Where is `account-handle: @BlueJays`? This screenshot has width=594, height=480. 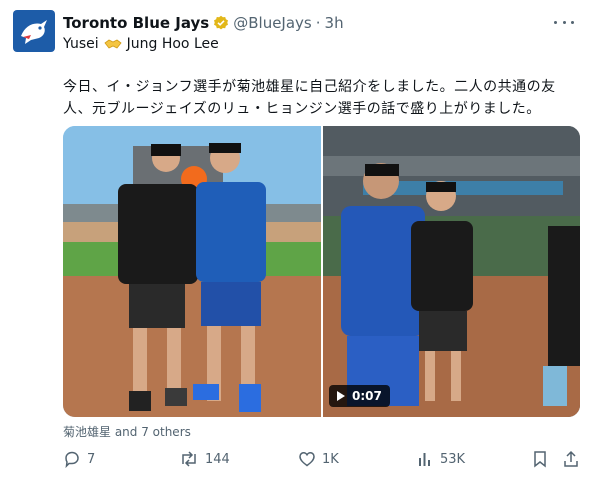 account-handle: @BlueJays is located at coordinates (272, 23).